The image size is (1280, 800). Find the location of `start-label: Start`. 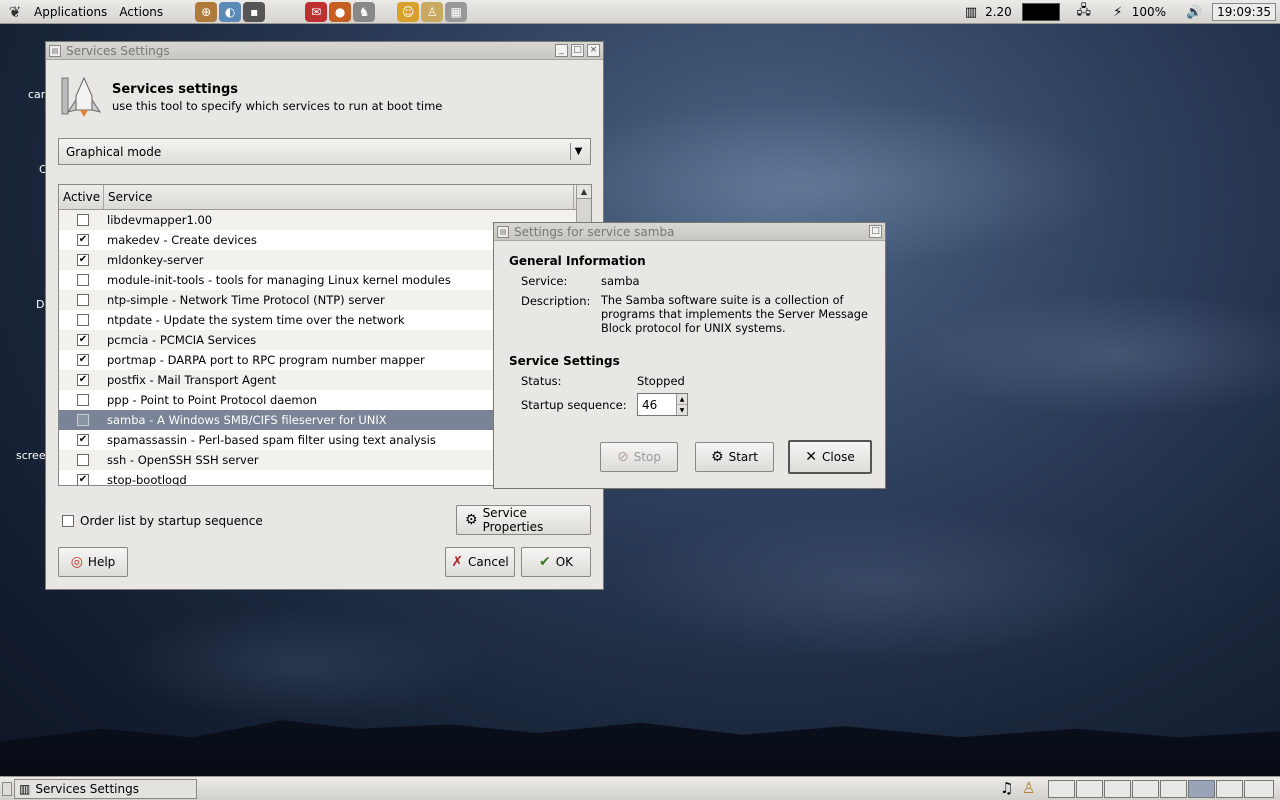

start-label: Start is located at coordinates (743, 457).